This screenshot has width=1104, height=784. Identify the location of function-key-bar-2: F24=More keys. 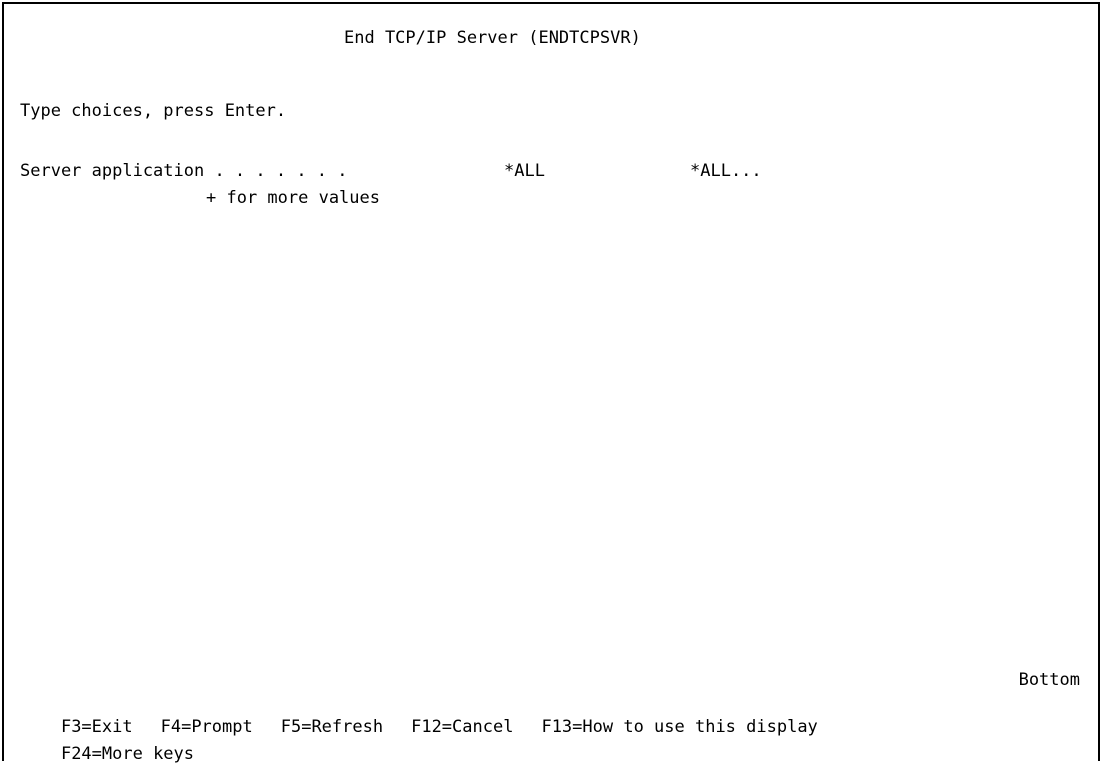
(121, 754).